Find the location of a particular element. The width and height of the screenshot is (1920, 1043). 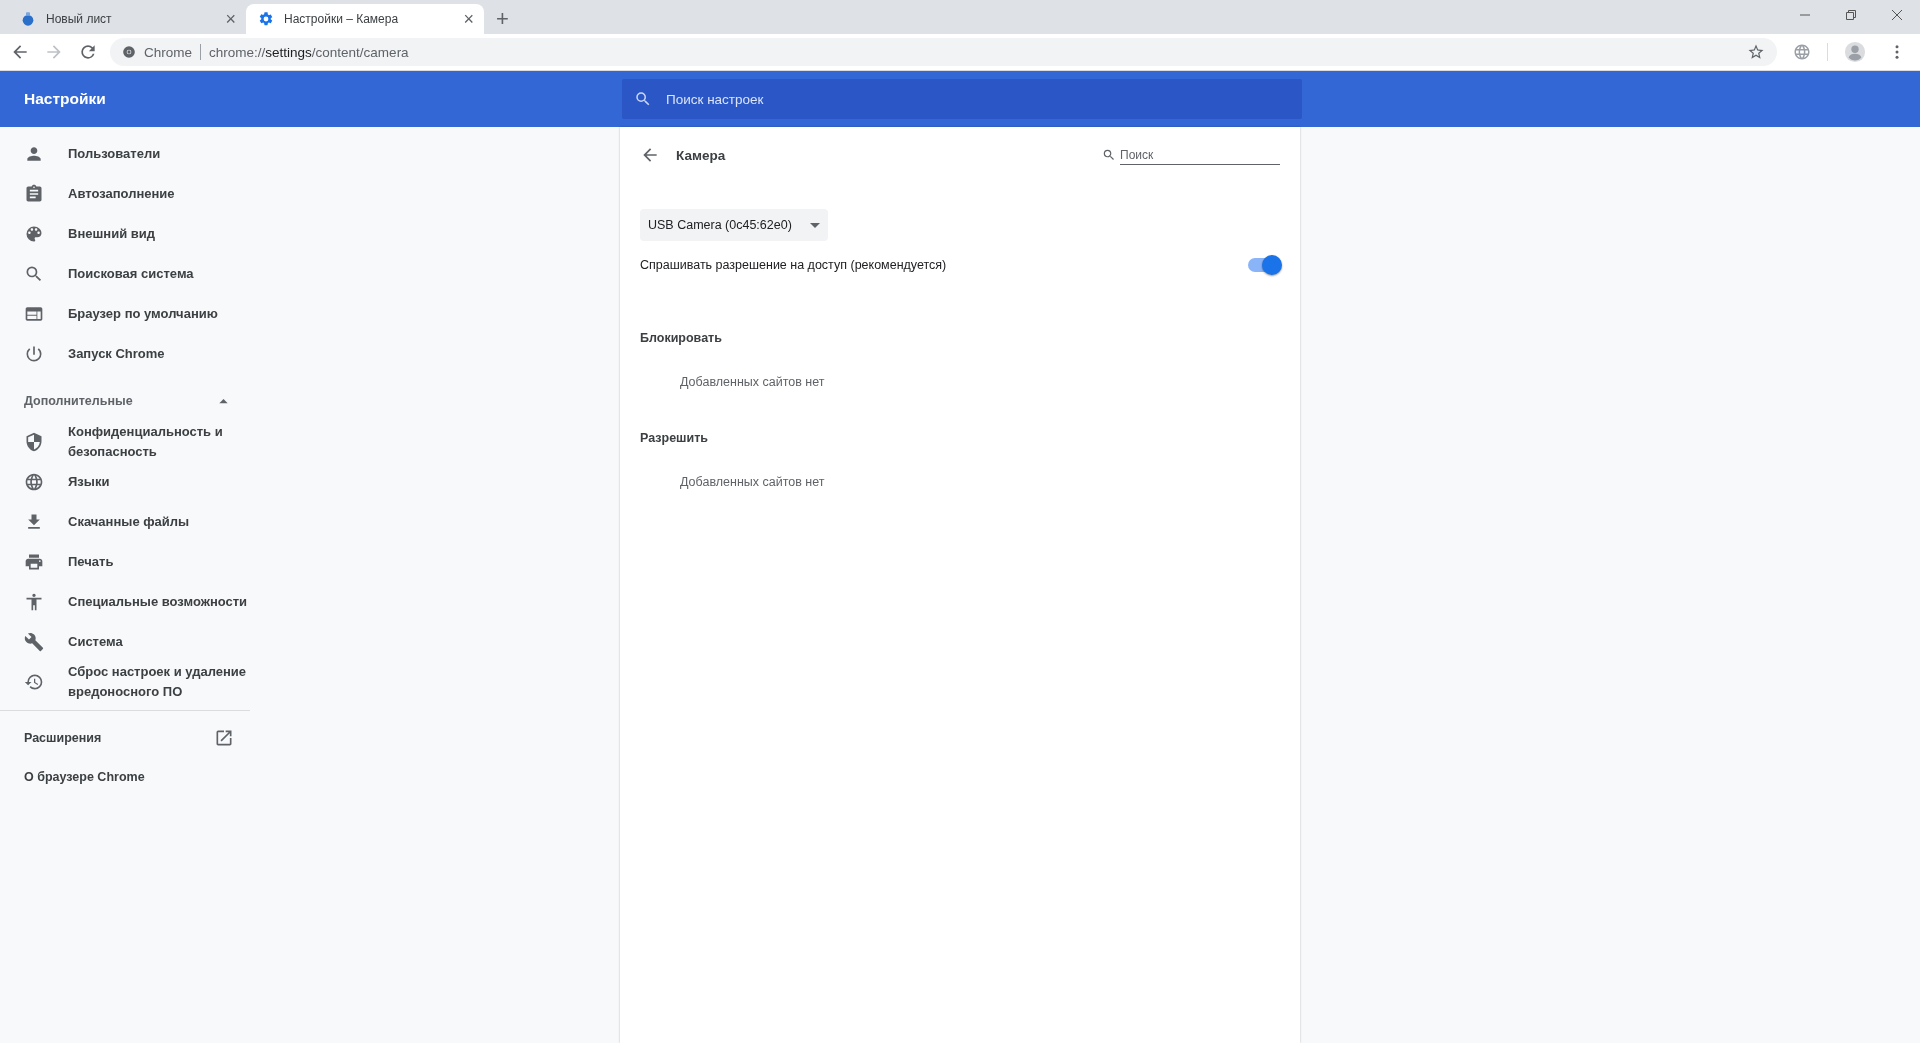

tab-title: Настройки – Камера is located at coordinates (342, 19).